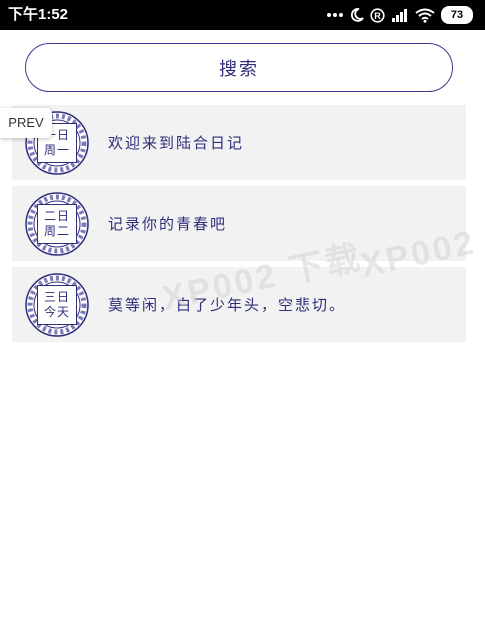 The width and height of the screenshot is (485, 619). What do you see at coordinates (239, 223) in the screenshot?
I see `diary-list-item: 二日 周二 记录你的青春吧` at bounding box center [239, 223].